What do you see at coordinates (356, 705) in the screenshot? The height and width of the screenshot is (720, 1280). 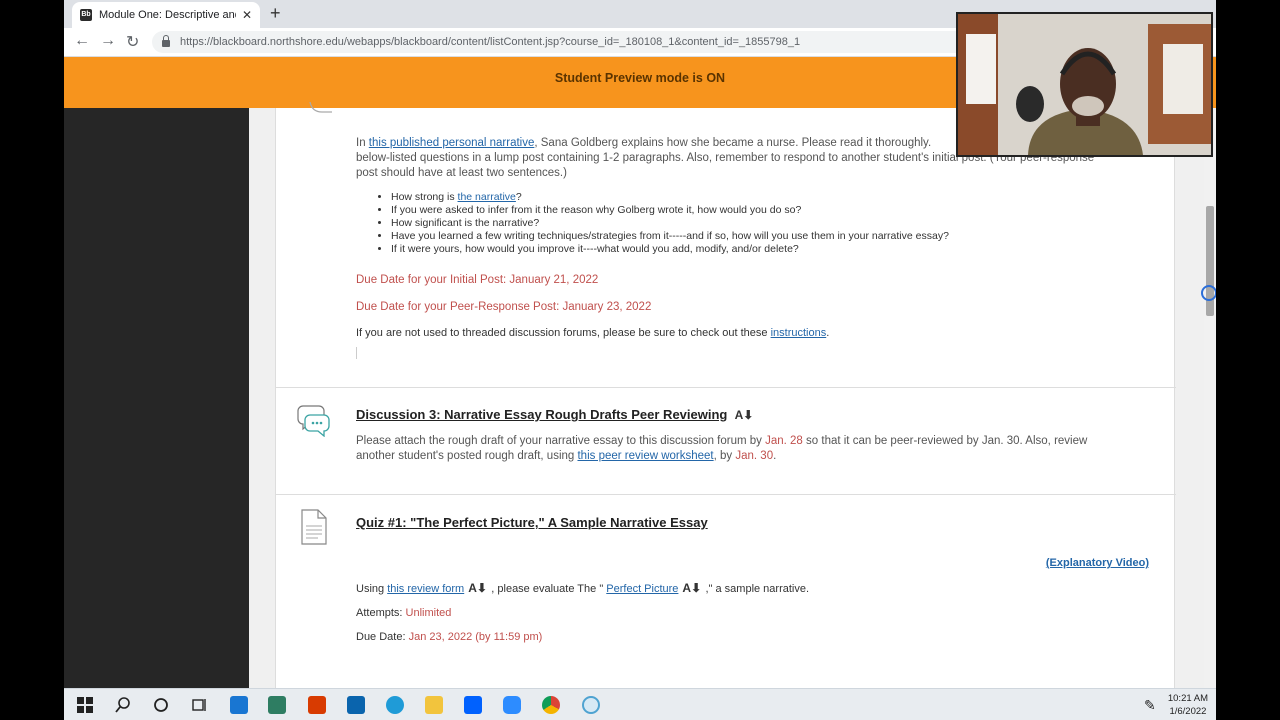 I see `mail-icon` at bounding box center [356, 705].